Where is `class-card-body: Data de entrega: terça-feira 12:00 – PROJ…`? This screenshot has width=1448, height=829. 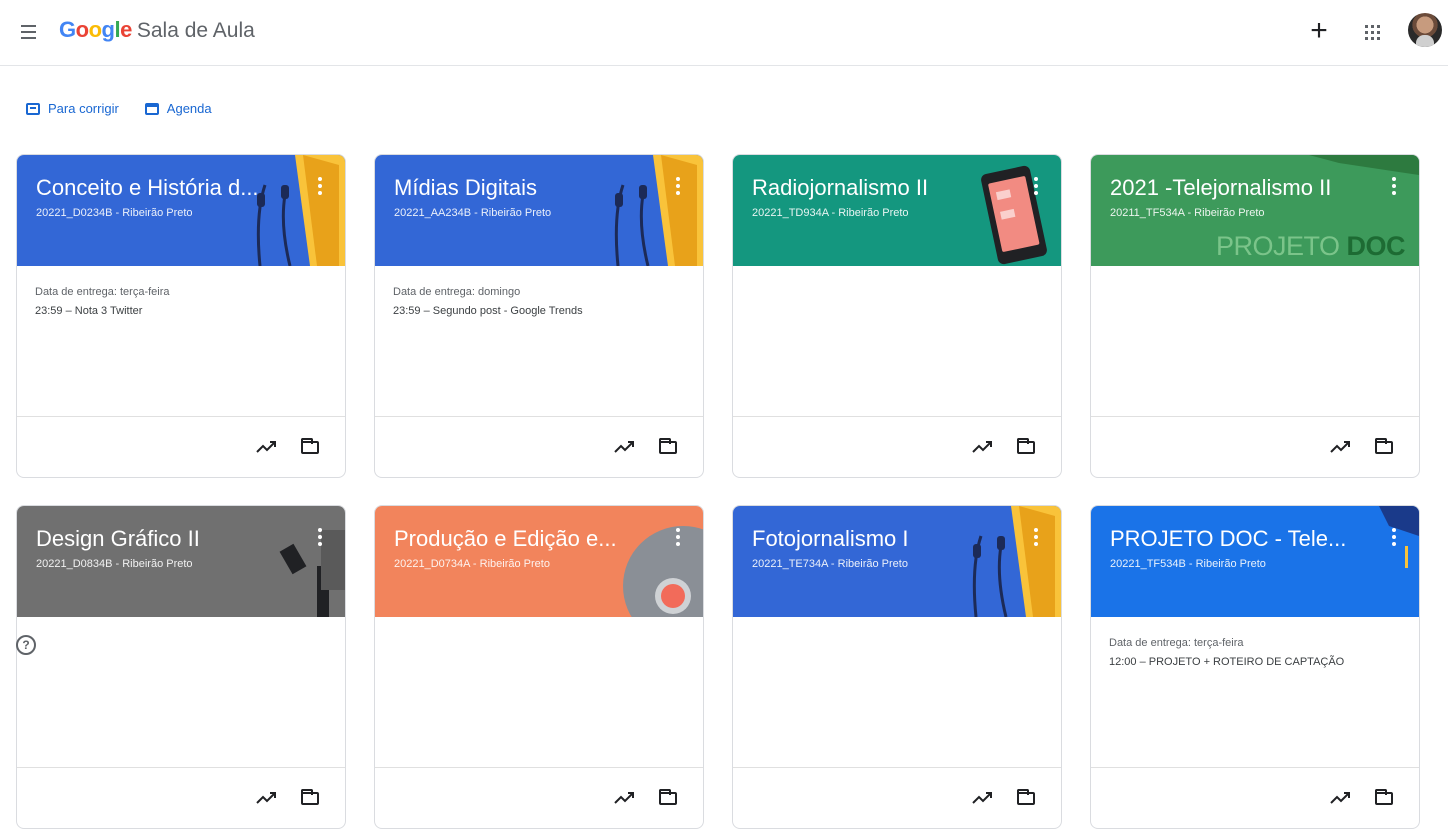 class-card-body: Data de entrega: terça-feira 12:00 – PROJ… is located at coordinates (1255, 692).